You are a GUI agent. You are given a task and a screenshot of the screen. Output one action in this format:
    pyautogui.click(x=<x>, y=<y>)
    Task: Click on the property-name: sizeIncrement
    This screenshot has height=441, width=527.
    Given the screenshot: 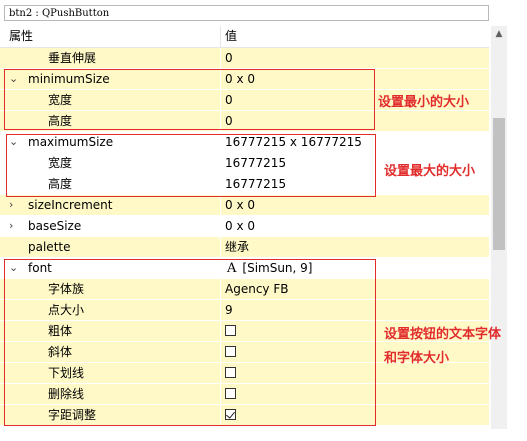 What is the action you would take?
    pyautogui.click(x=110, y=205)
    